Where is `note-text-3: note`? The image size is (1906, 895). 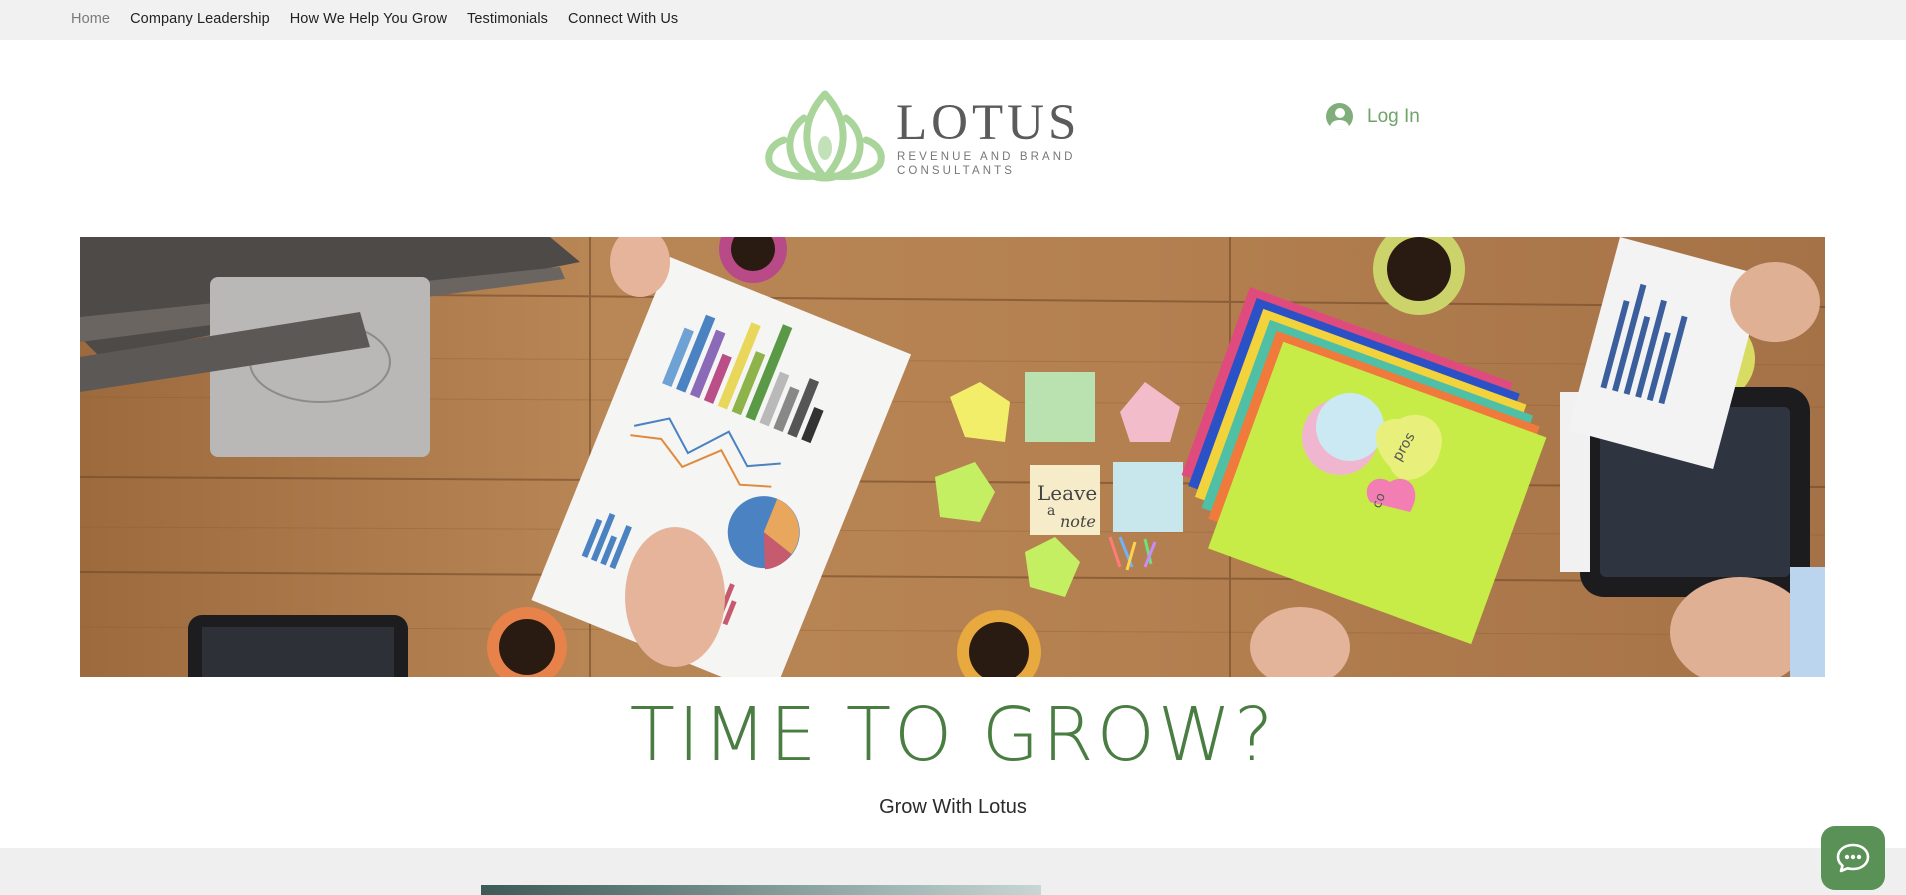 note-text-3: note is located at coordinates (1078, 521).